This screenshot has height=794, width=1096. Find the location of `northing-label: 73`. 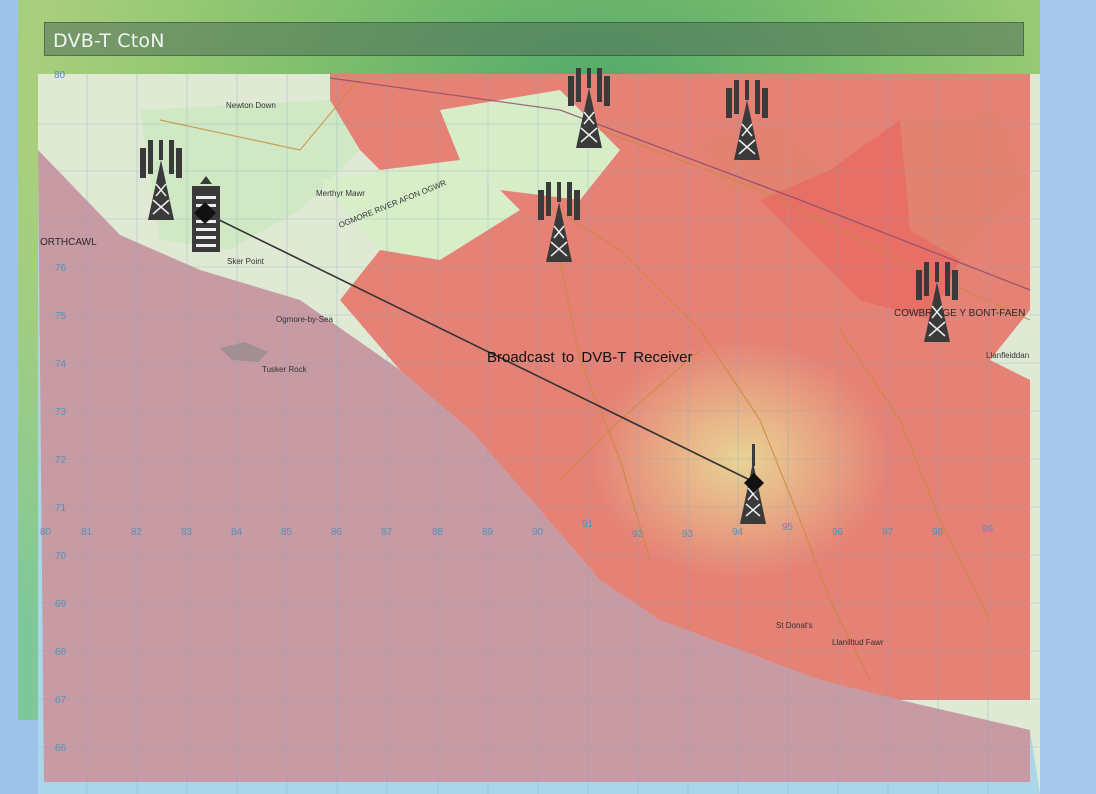

northing-label: 73 is located at coordinates (61, 412).